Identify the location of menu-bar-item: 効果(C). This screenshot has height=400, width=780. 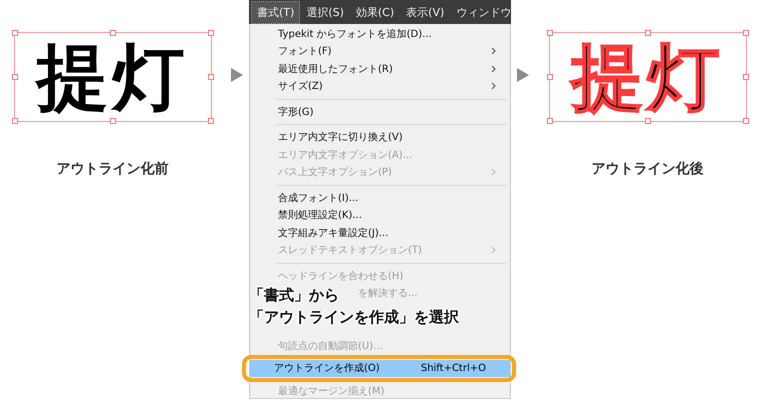
(375, 12).